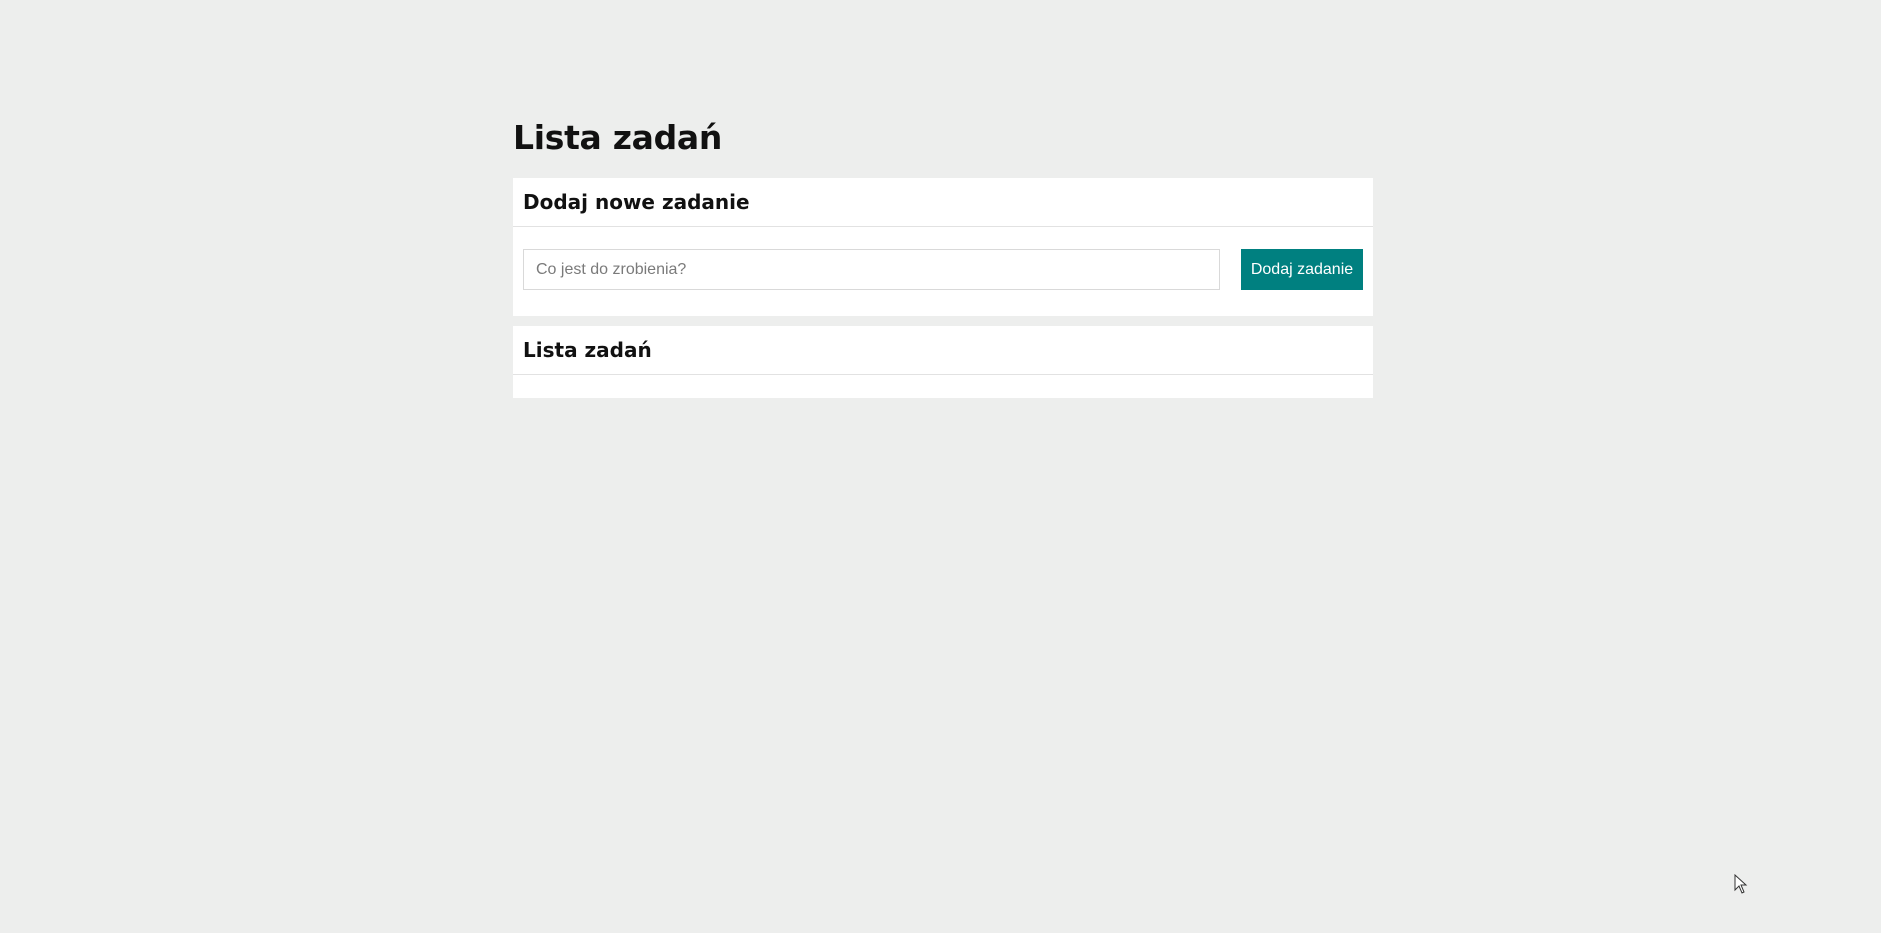 The height and width of the screenshot is (933, 1881). I want to click on task-list, so click(943, 386).